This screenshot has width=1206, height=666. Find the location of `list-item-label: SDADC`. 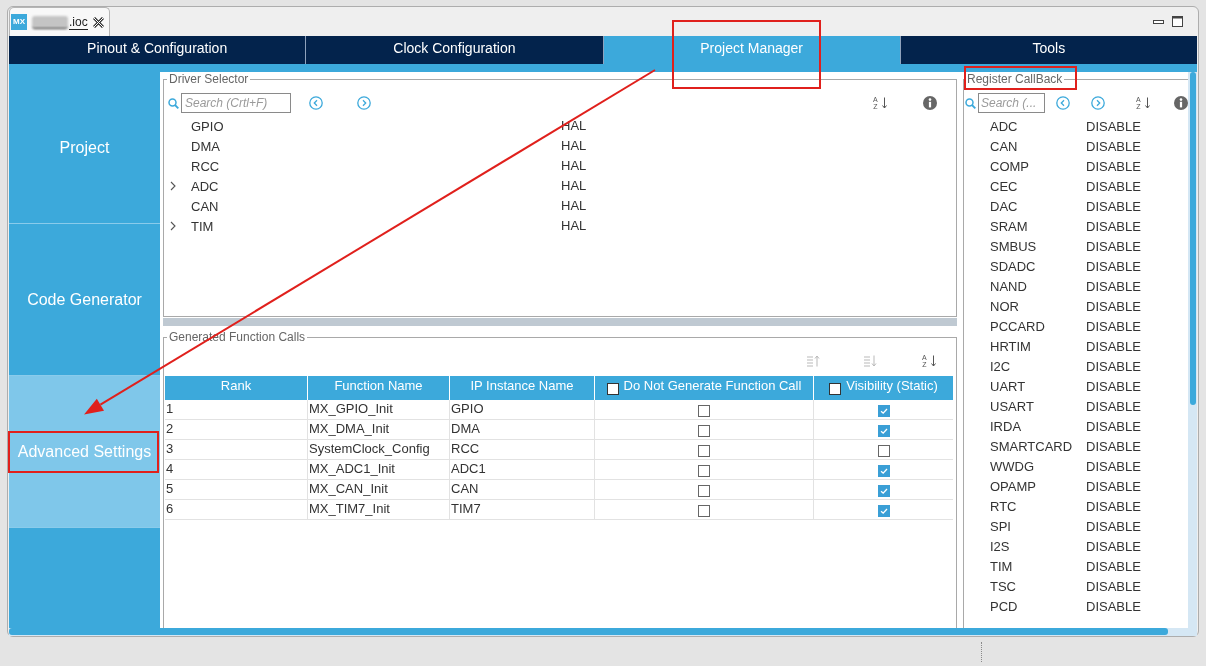

list-item-label: SDADC is located at coordinates (1025, 266).